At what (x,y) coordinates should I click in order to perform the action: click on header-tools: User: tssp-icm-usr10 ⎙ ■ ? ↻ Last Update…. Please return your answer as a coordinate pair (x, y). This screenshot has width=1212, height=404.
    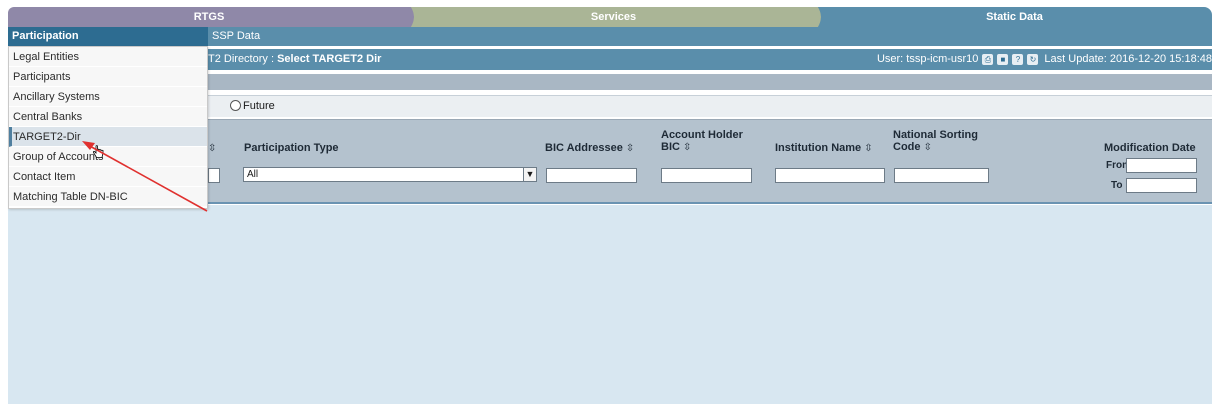
    Looking at the image, I should click on (1044, 59).